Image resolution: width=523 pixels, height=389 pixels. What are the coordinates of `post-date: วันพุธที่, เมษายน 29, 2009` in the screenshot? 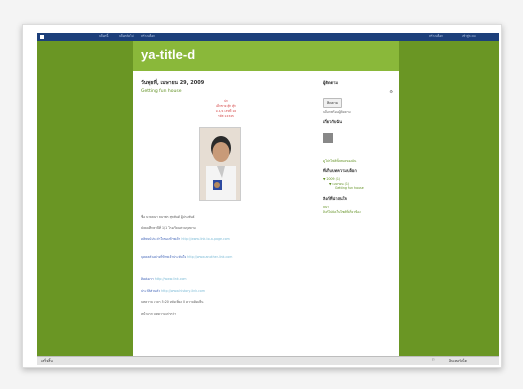 It's located at (173, 83).